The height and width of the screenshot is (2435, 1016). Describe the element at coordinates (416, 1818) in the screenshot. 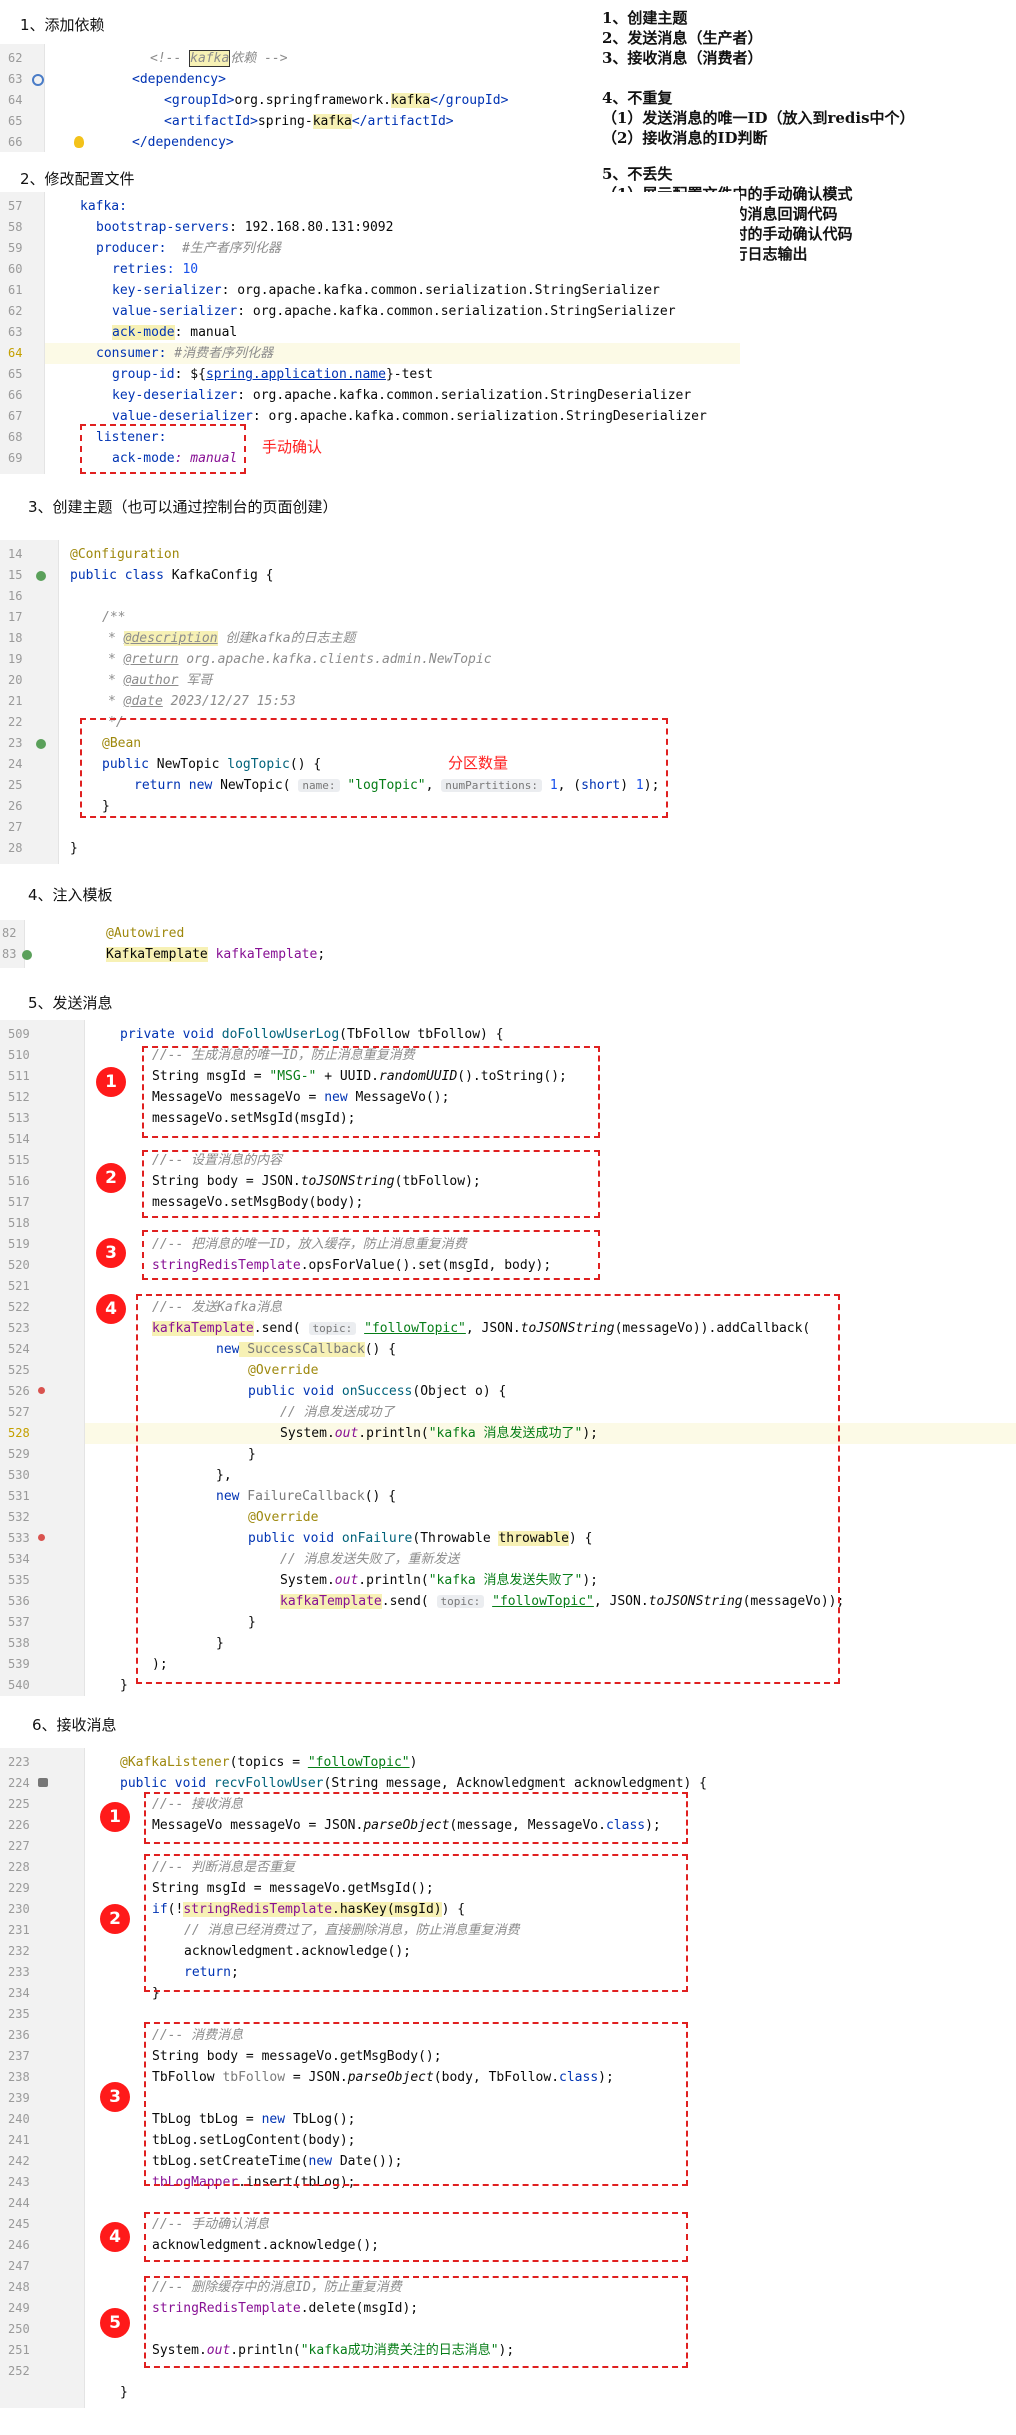

I see `recv-step1-box` at that location.